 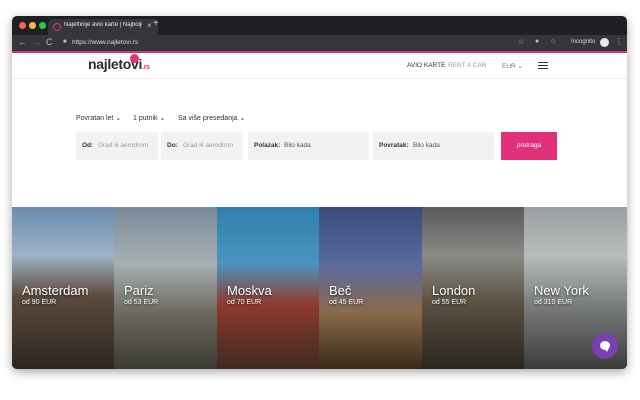 I want to click on destination-price: od 55 EUR, so click(x=449, y=302).